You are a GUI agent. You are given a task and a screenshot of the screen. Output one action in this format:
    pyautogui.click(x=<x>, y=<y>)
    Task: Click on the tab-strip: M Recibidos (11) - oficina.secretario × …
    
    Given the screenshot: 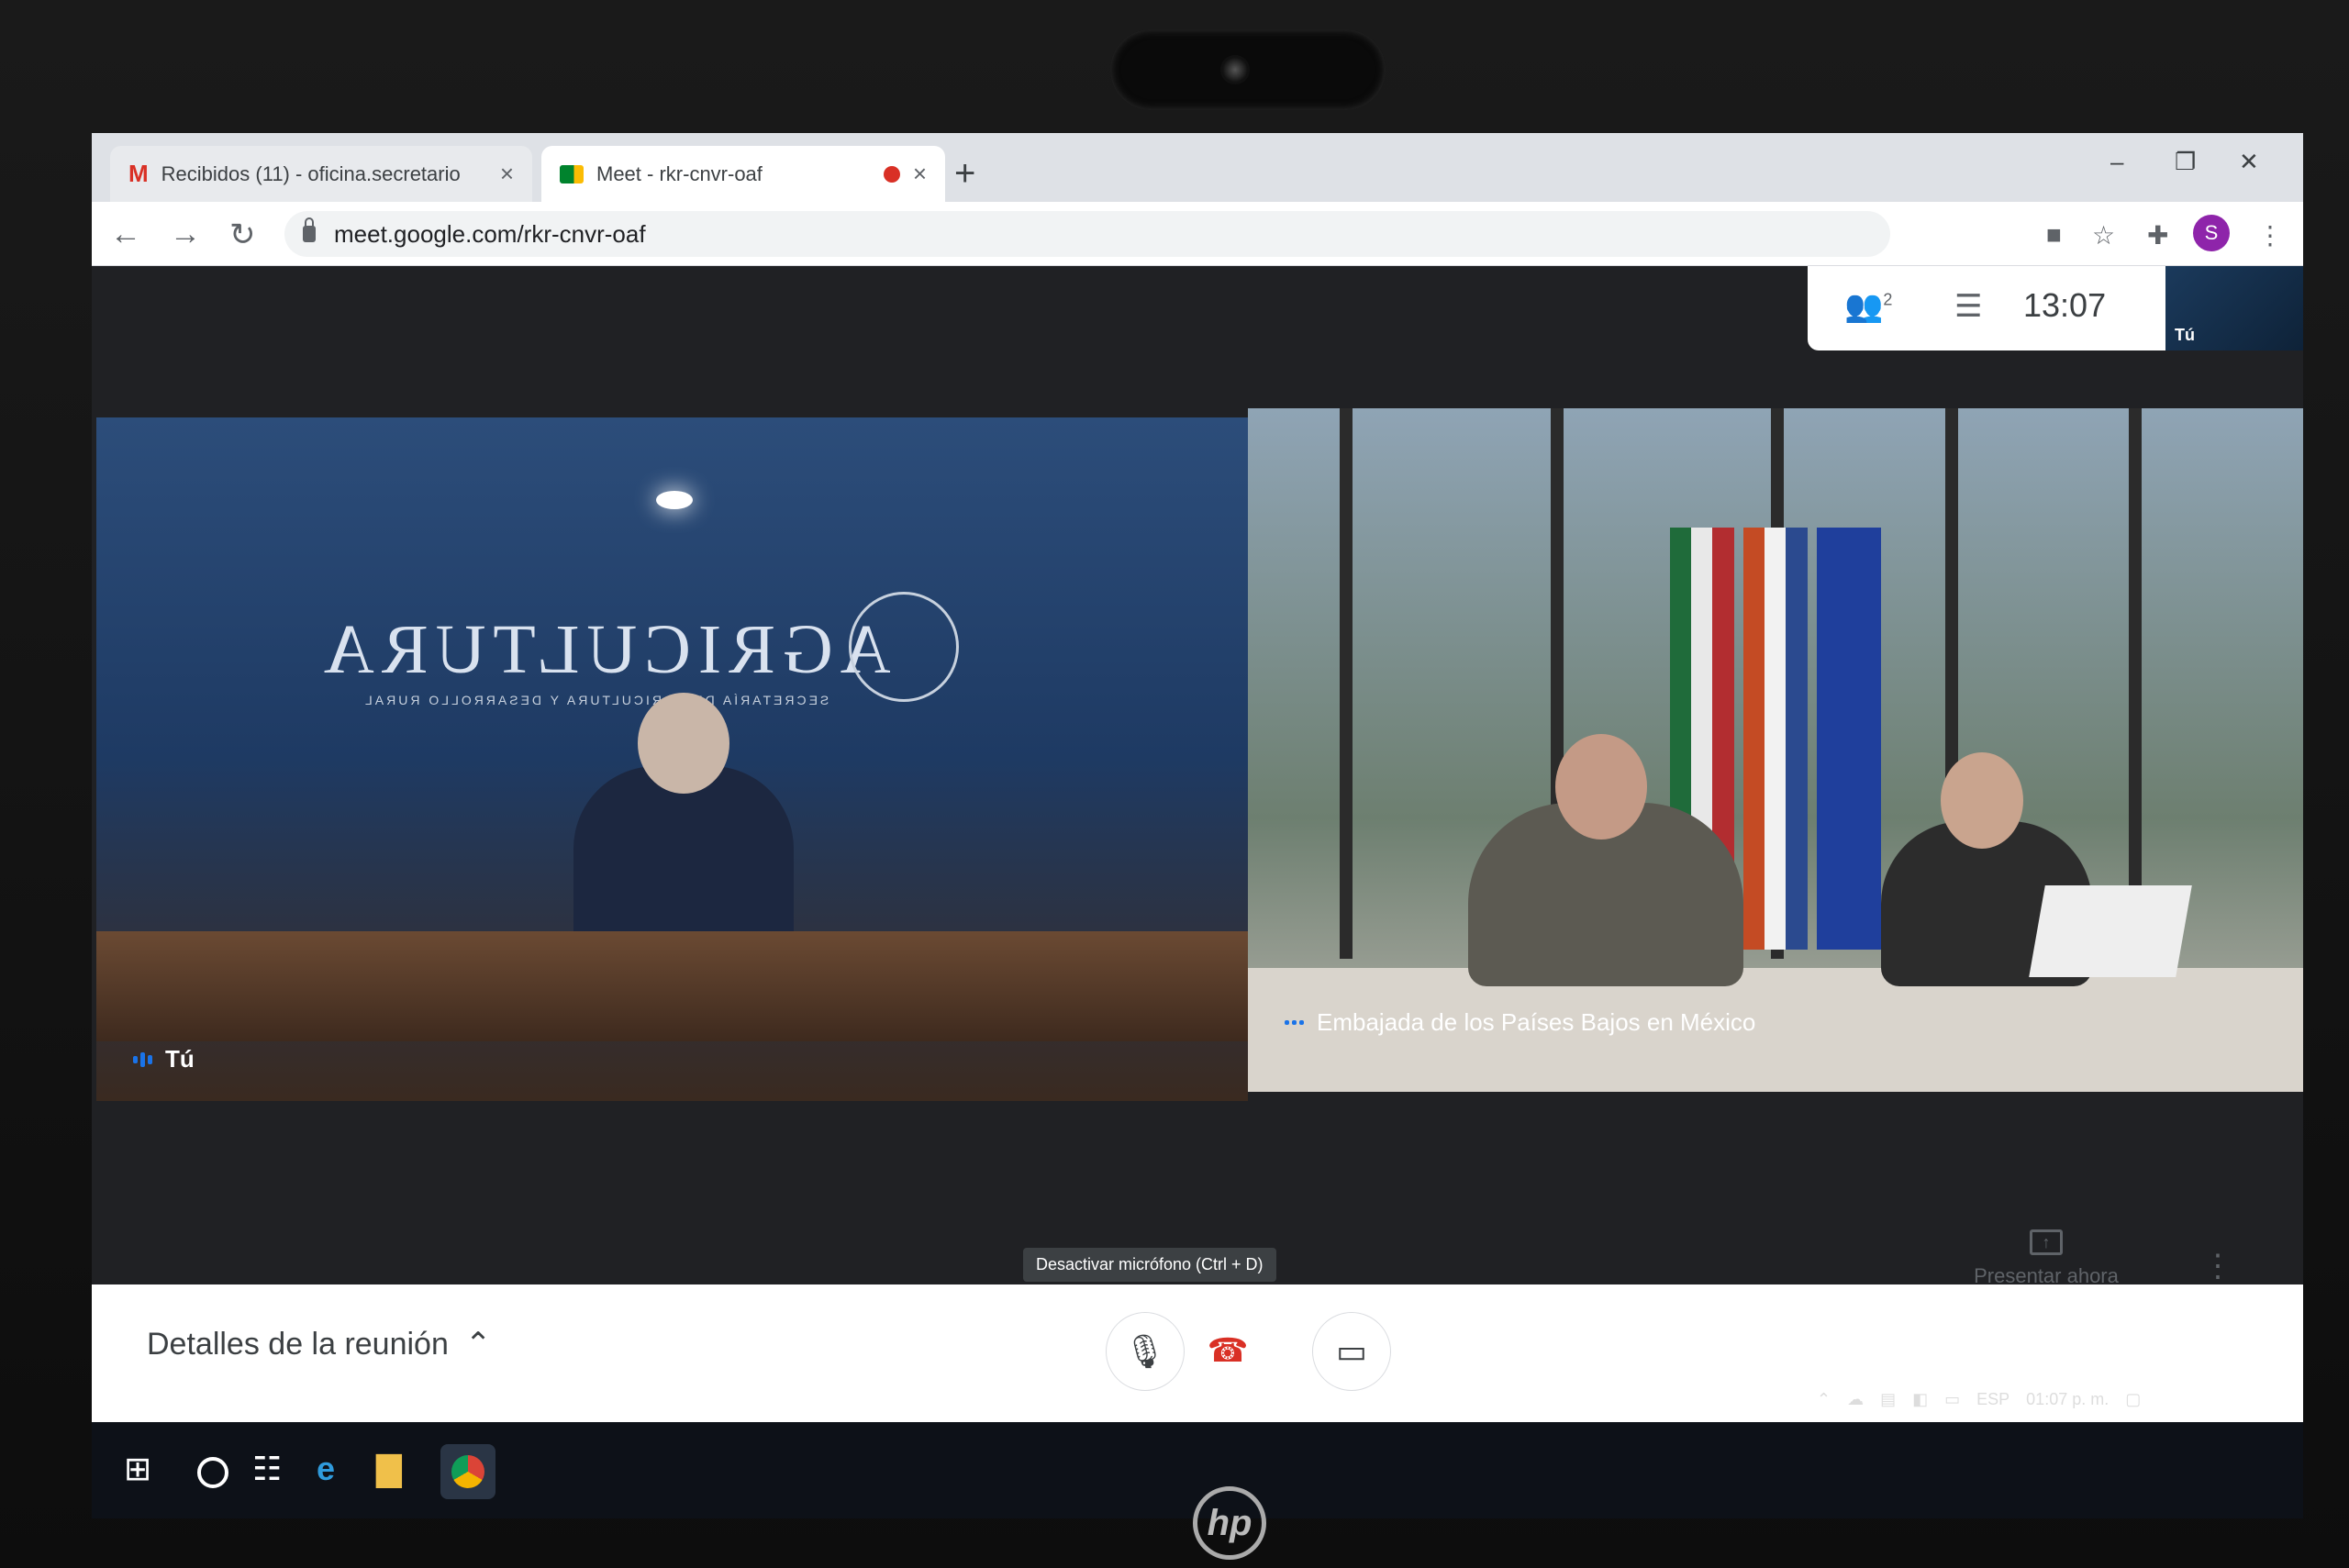 What is the action you would take?
    pyautogui.click(x=1197, y=167)
    